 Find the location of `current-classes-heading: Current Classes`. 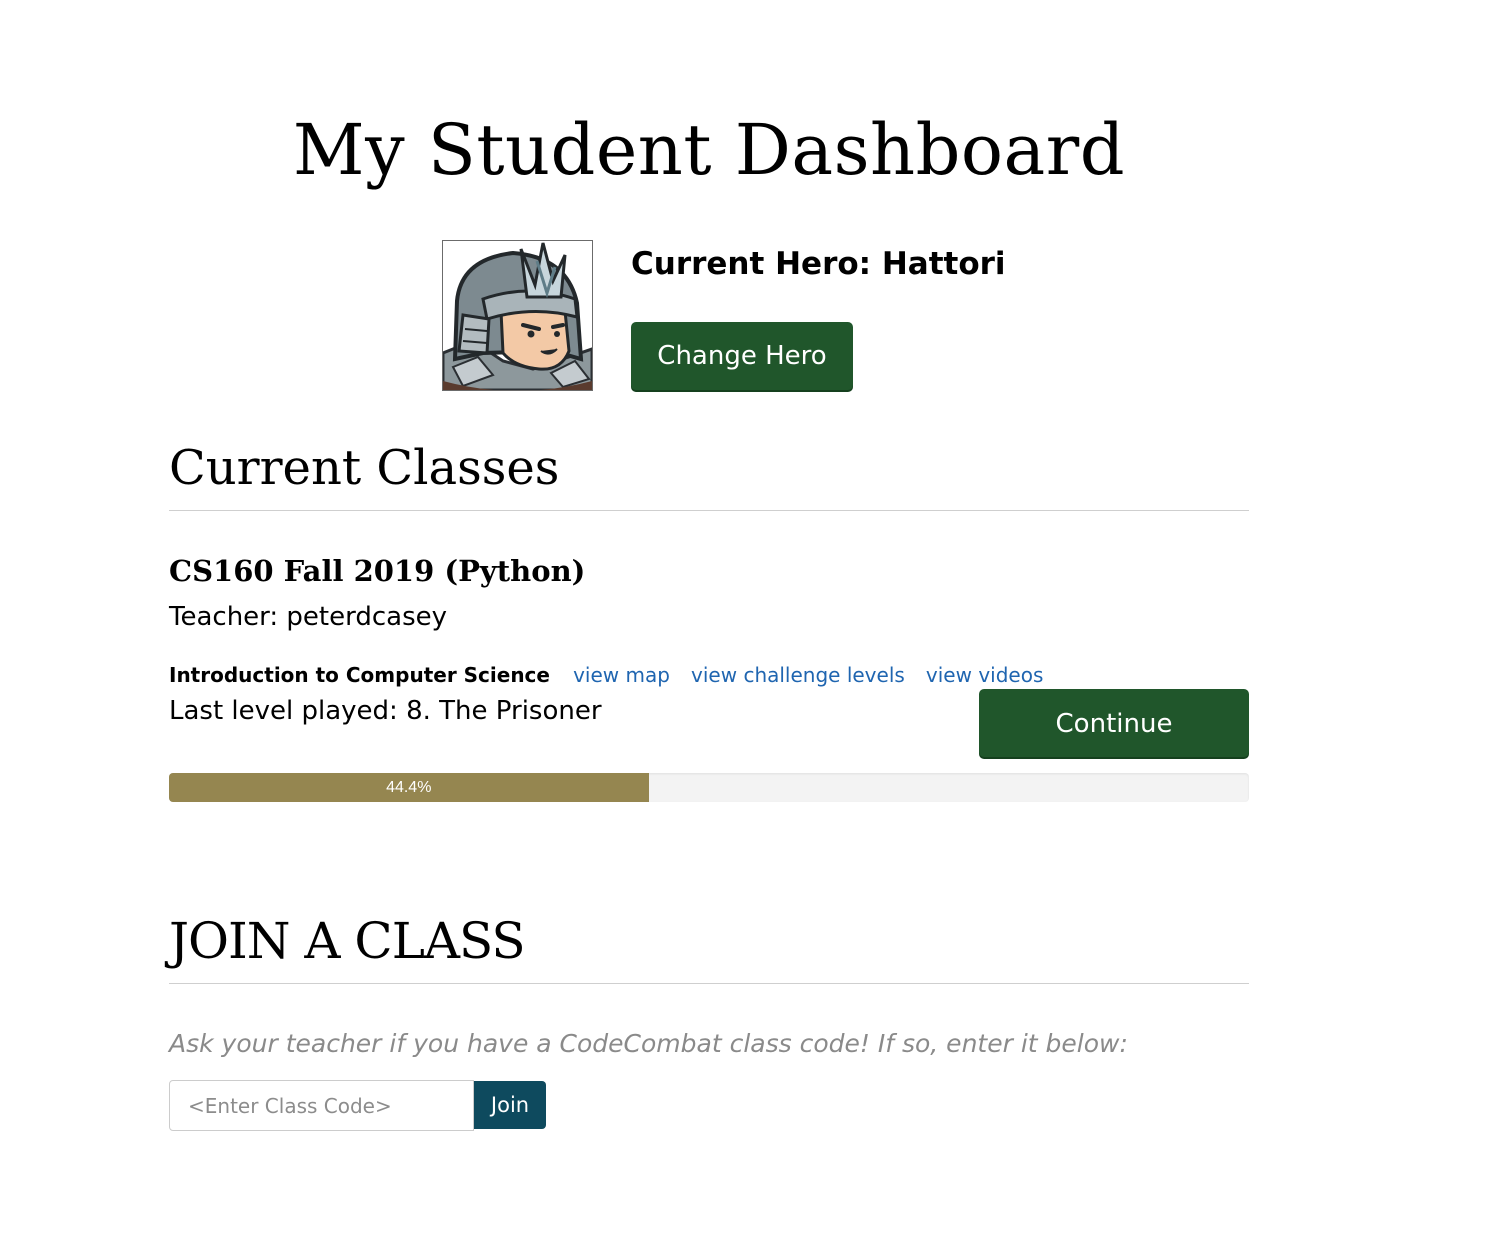

current-classes-heading: Current Classes is located at coordinates (364, 468).